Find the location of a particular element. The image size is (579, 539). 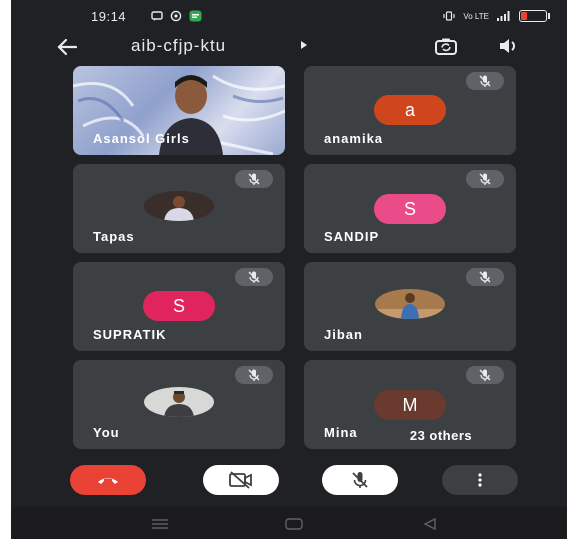

participant-tile: Jiban is located at coordinates (410, 306).